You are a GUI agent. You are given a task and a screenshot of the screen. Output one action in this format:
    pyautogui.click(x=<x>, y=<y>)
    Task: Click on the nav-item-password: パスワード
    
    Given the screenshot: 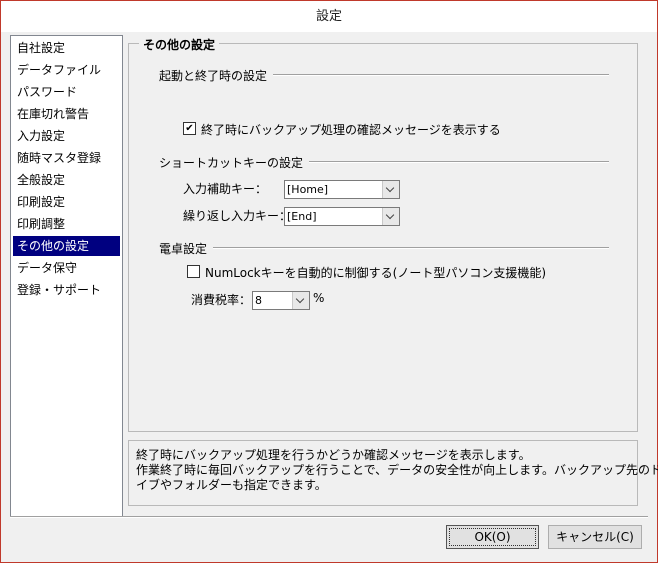 What is the action you would take?
    pyautogui.click(x=66, y=92)
    